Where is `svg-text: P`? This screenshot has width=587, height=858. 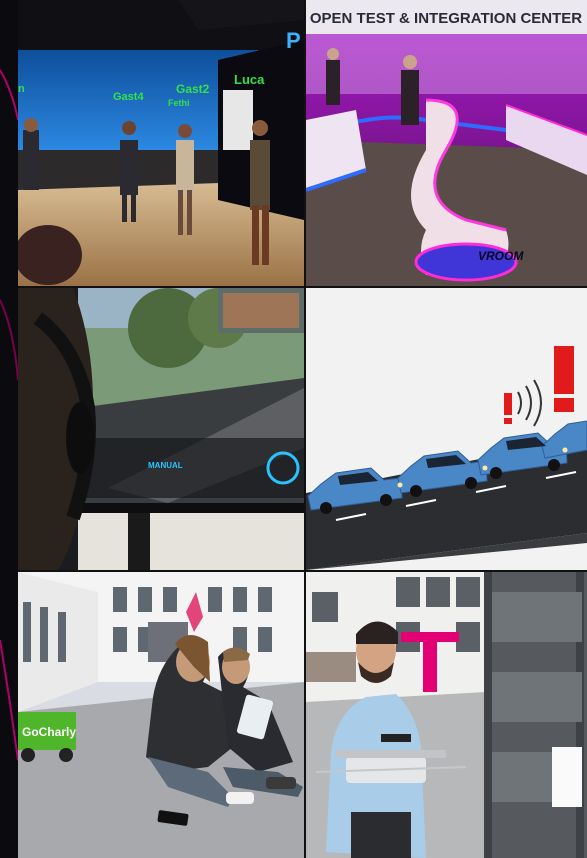
svg-text: P is located at coordinates (293, 40).